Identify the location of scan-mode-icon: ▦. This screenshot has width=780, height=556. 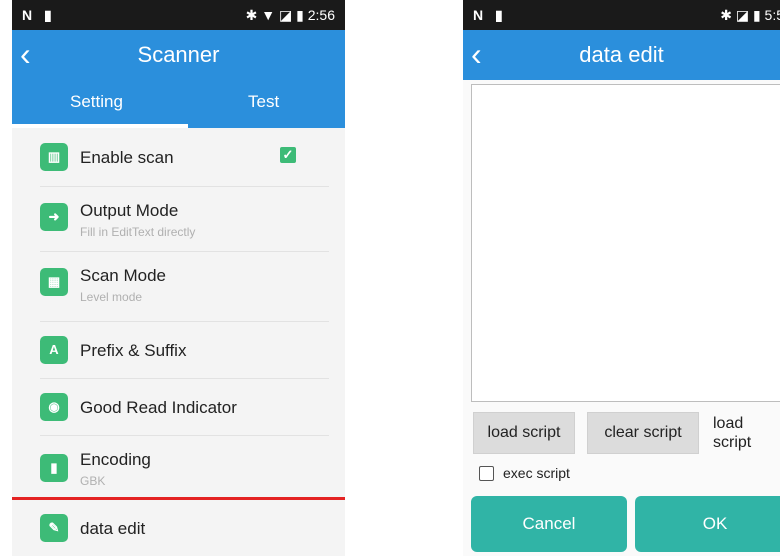
(54, 282).